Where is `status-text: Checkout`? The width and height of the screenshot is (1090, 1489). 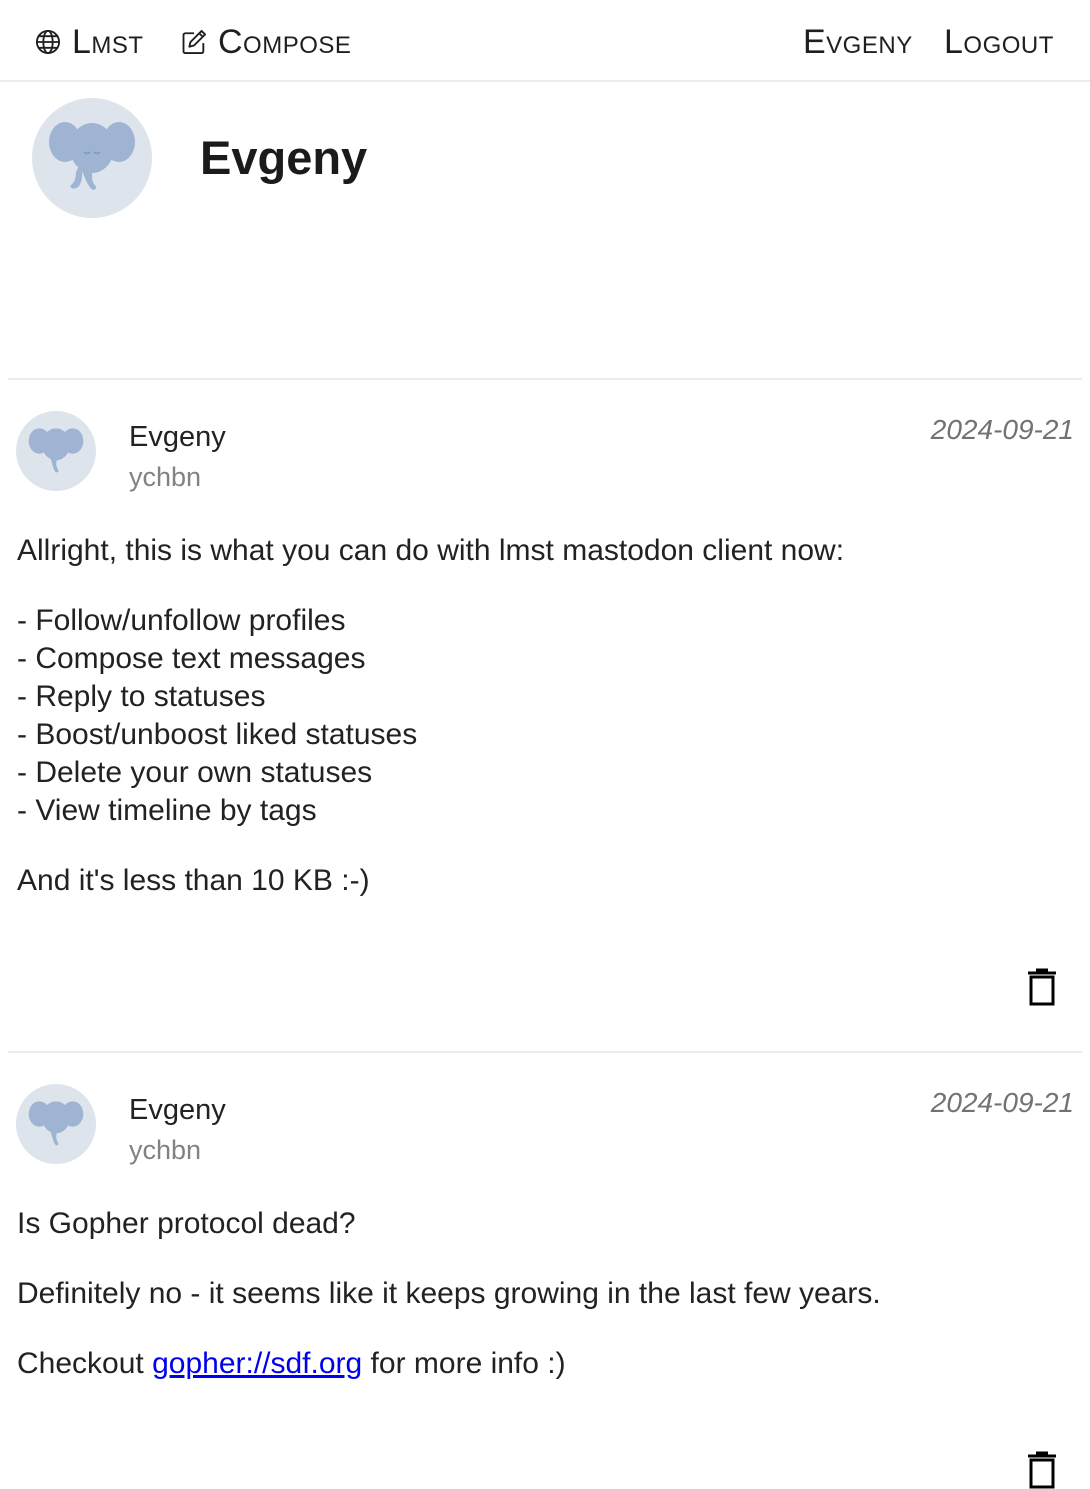 status-text: Checkout is located at coordinates (85, 1363).